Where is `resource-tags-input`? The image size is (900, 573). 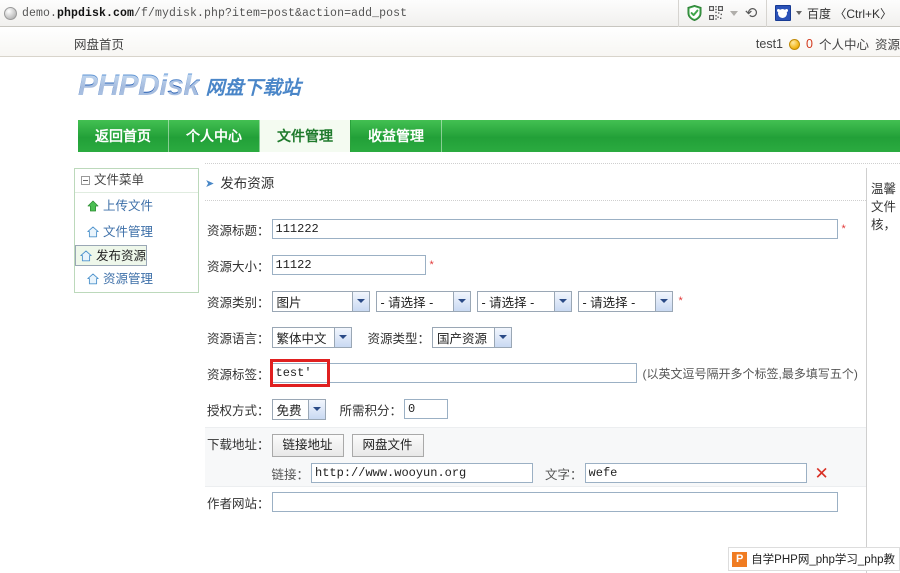 resource-tags-input is located at coordinates (454, 373).